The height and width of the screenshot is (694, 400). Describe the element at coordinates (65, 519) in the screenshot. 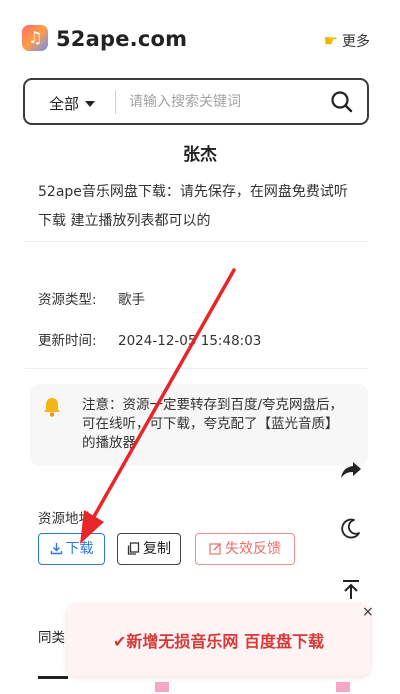

I see `resource-address-label: 资源地址` at that location.